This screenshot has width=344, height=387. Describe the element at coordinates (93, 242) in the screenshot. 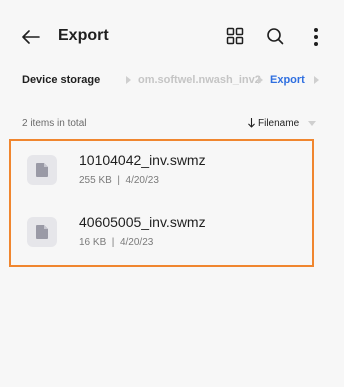

I see `file-size: 16 KB` at that location.